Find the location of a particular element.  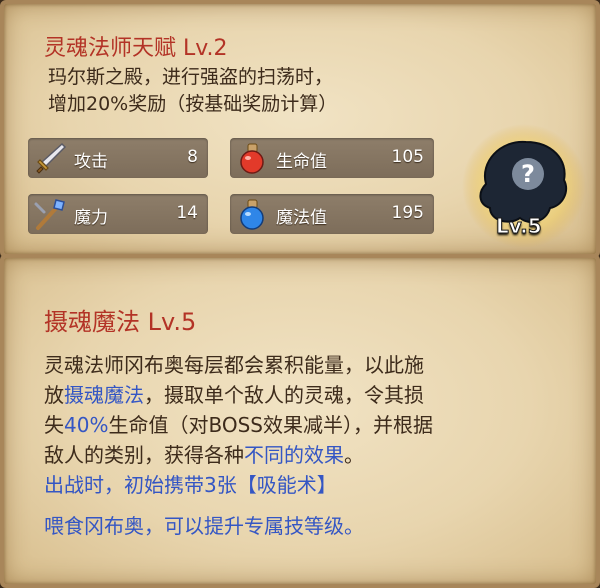

effects-link: 不同的效果 is located at coordinates (294, 455).